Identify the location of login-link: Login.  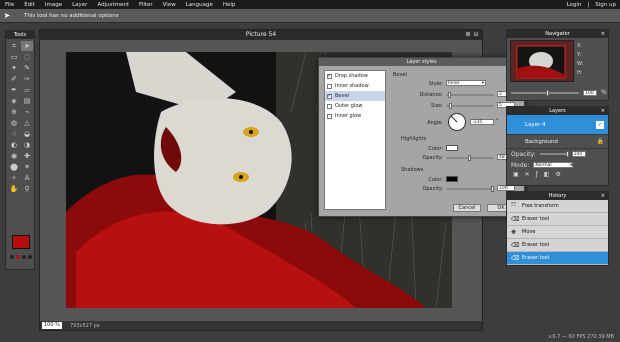
(574, 5).